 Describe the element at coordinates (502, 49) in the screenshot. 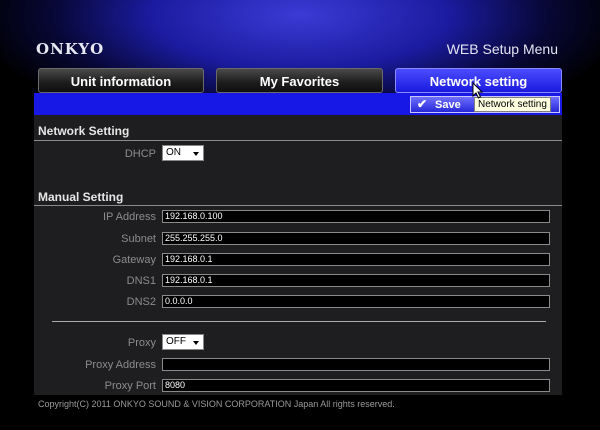

I see `page-title: WEB Setup Menu` at that location.